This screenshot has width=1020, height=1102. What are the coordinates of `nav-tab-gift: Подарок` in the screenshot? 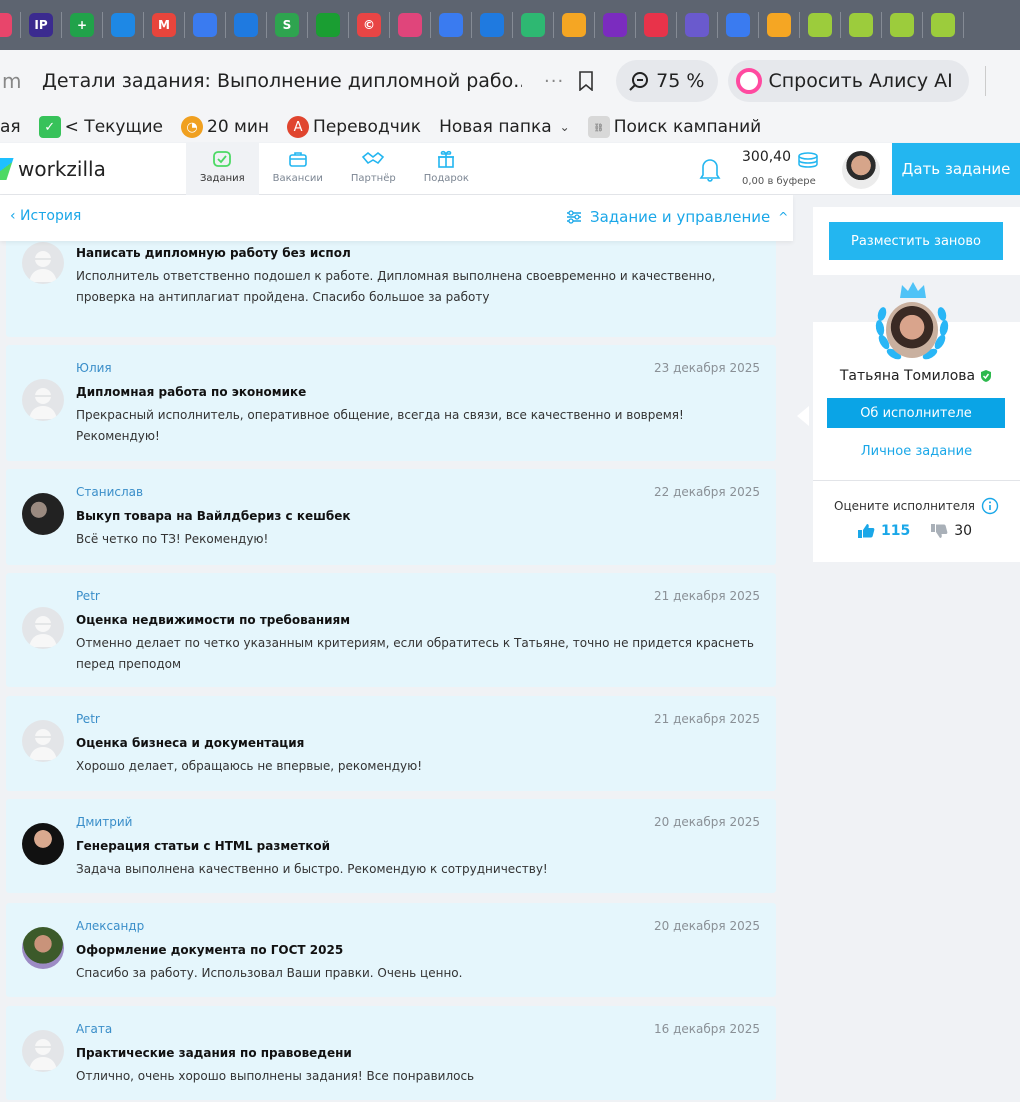 It's located at (446, 169).